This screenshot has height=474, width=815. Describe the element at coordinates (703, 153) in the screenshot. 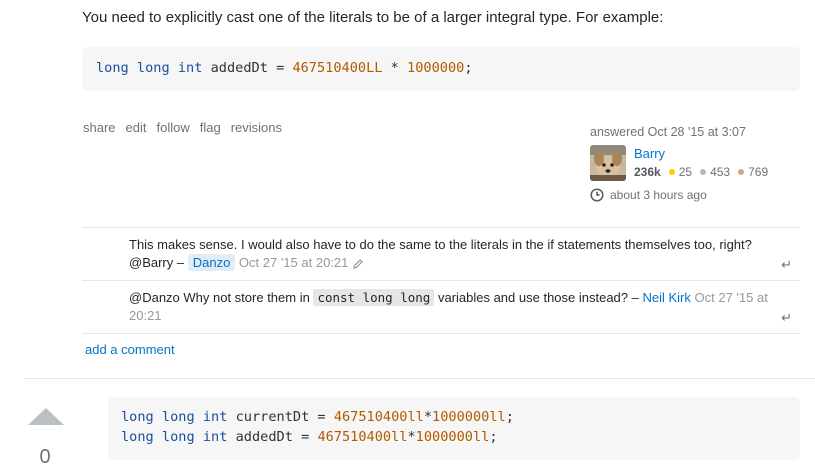

I see `user-name-link: Barry` at that location.